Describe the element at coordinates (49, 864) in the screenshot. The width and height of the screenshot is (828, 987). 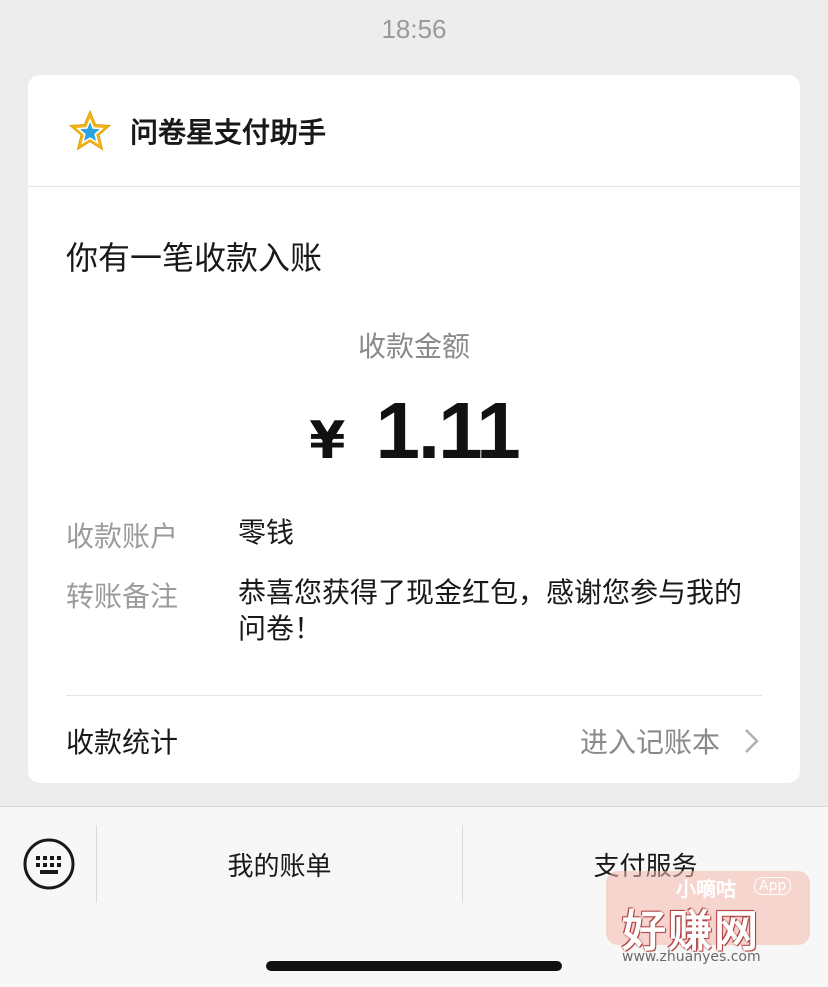
I see `keyboard-icon` at that location.